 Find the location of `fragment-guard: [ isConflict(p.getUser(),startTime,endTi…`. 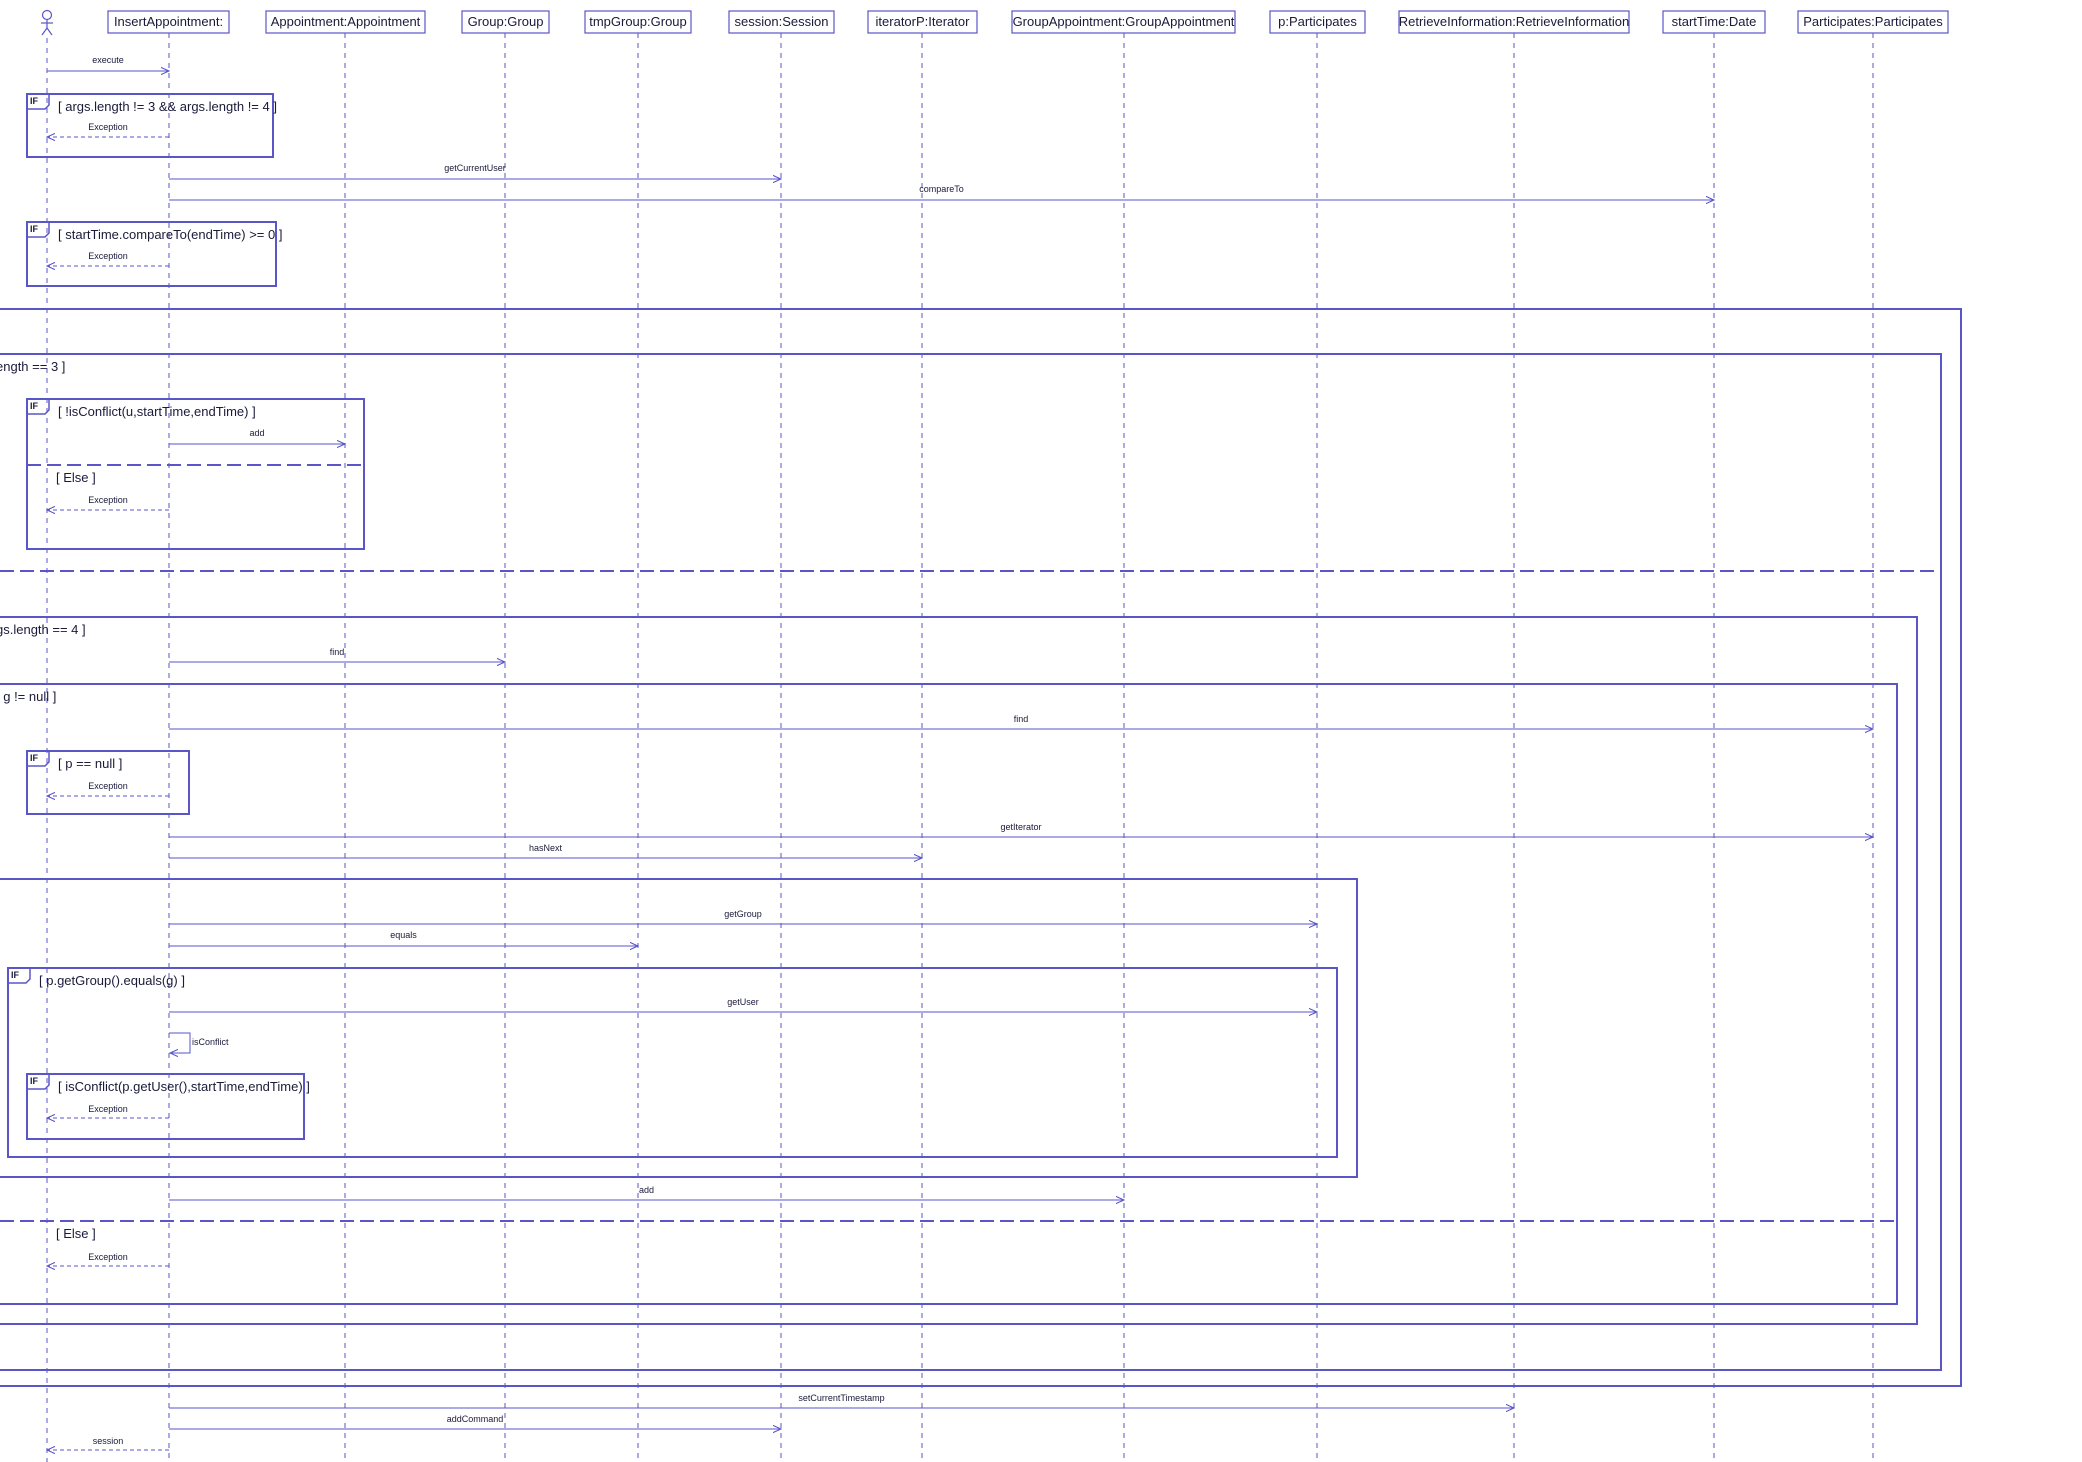

fragment-guard: [ isConflict(p.getUser(),startTime,endTi… is located at coordinates (184, 1086).